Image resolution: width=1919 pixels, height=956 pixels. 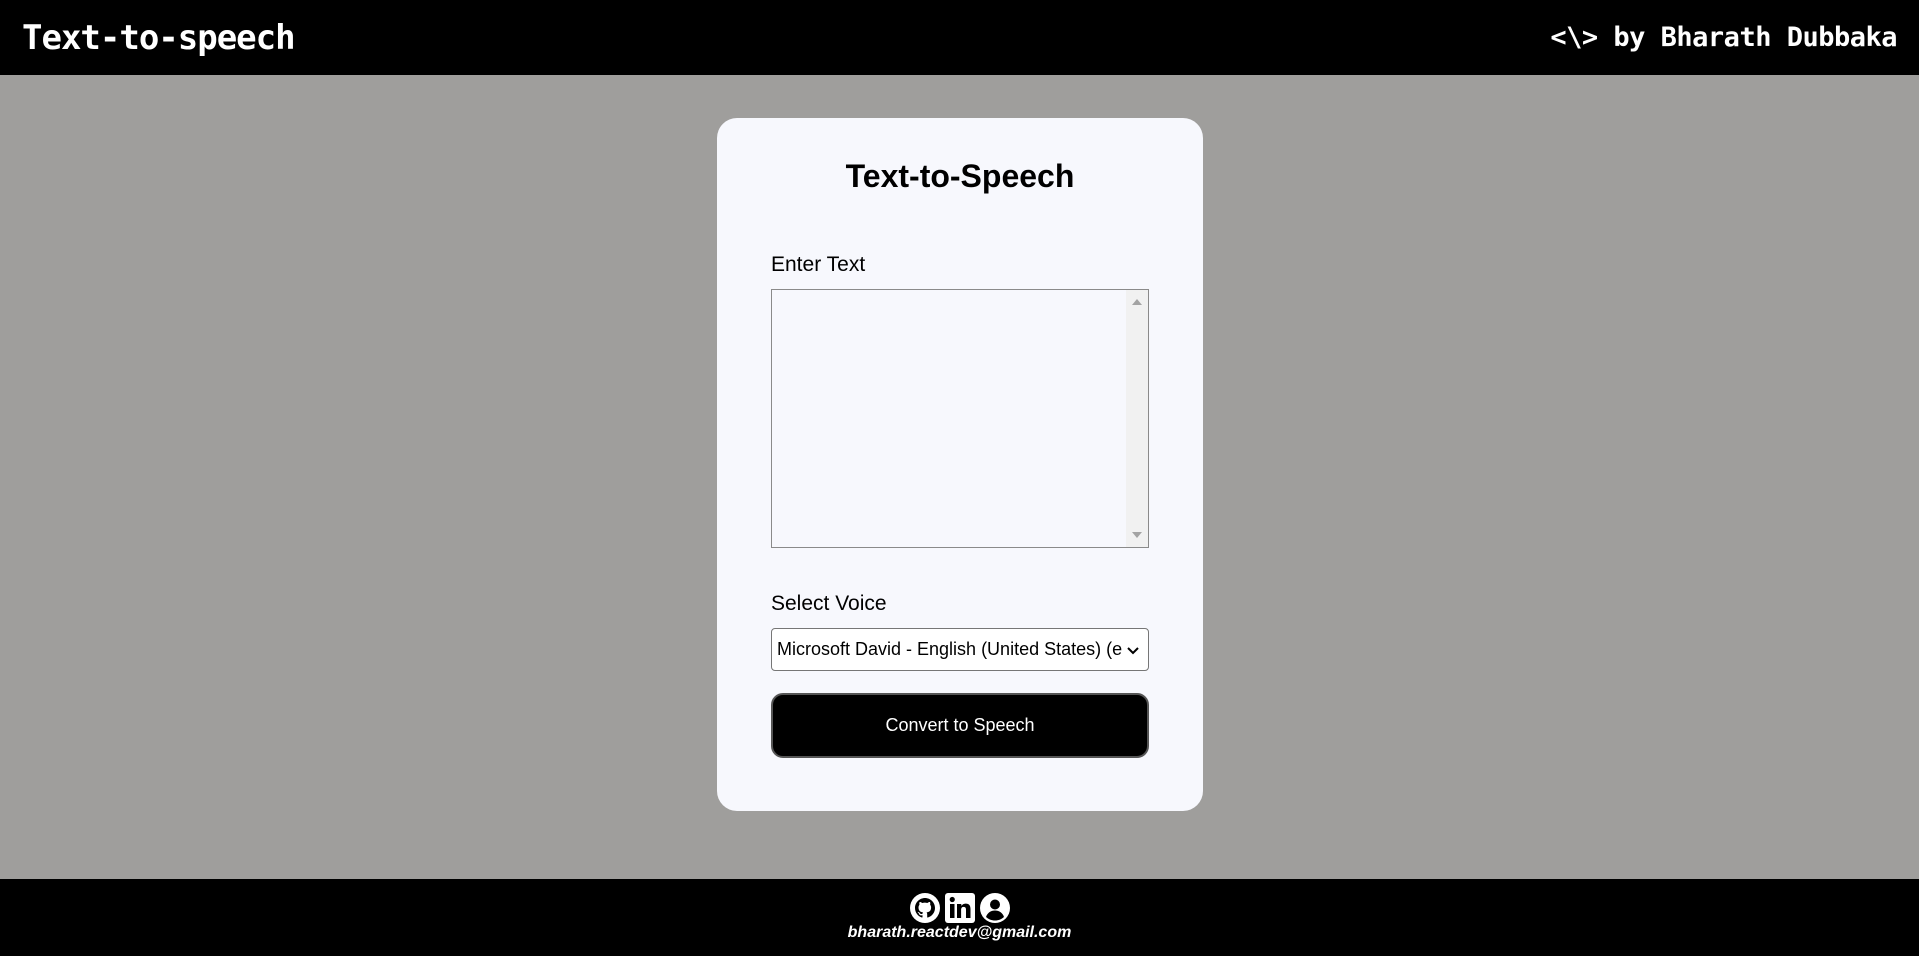 What do you see at coordinates (1137, 302) in the screenshot?
I see `scroll-up-arrow-icon` at bounding box center [1137, 302].